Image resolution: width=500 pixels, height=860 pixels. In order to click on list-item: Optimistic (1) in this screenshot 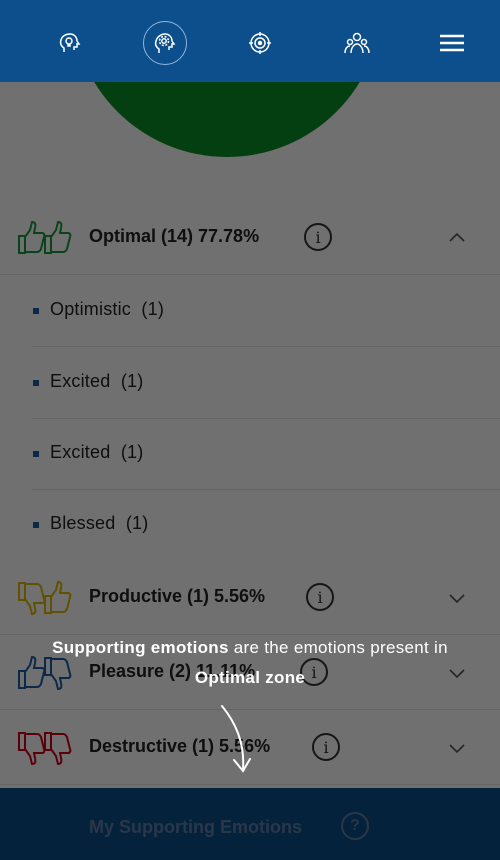, I will do `click(266, 311)`.